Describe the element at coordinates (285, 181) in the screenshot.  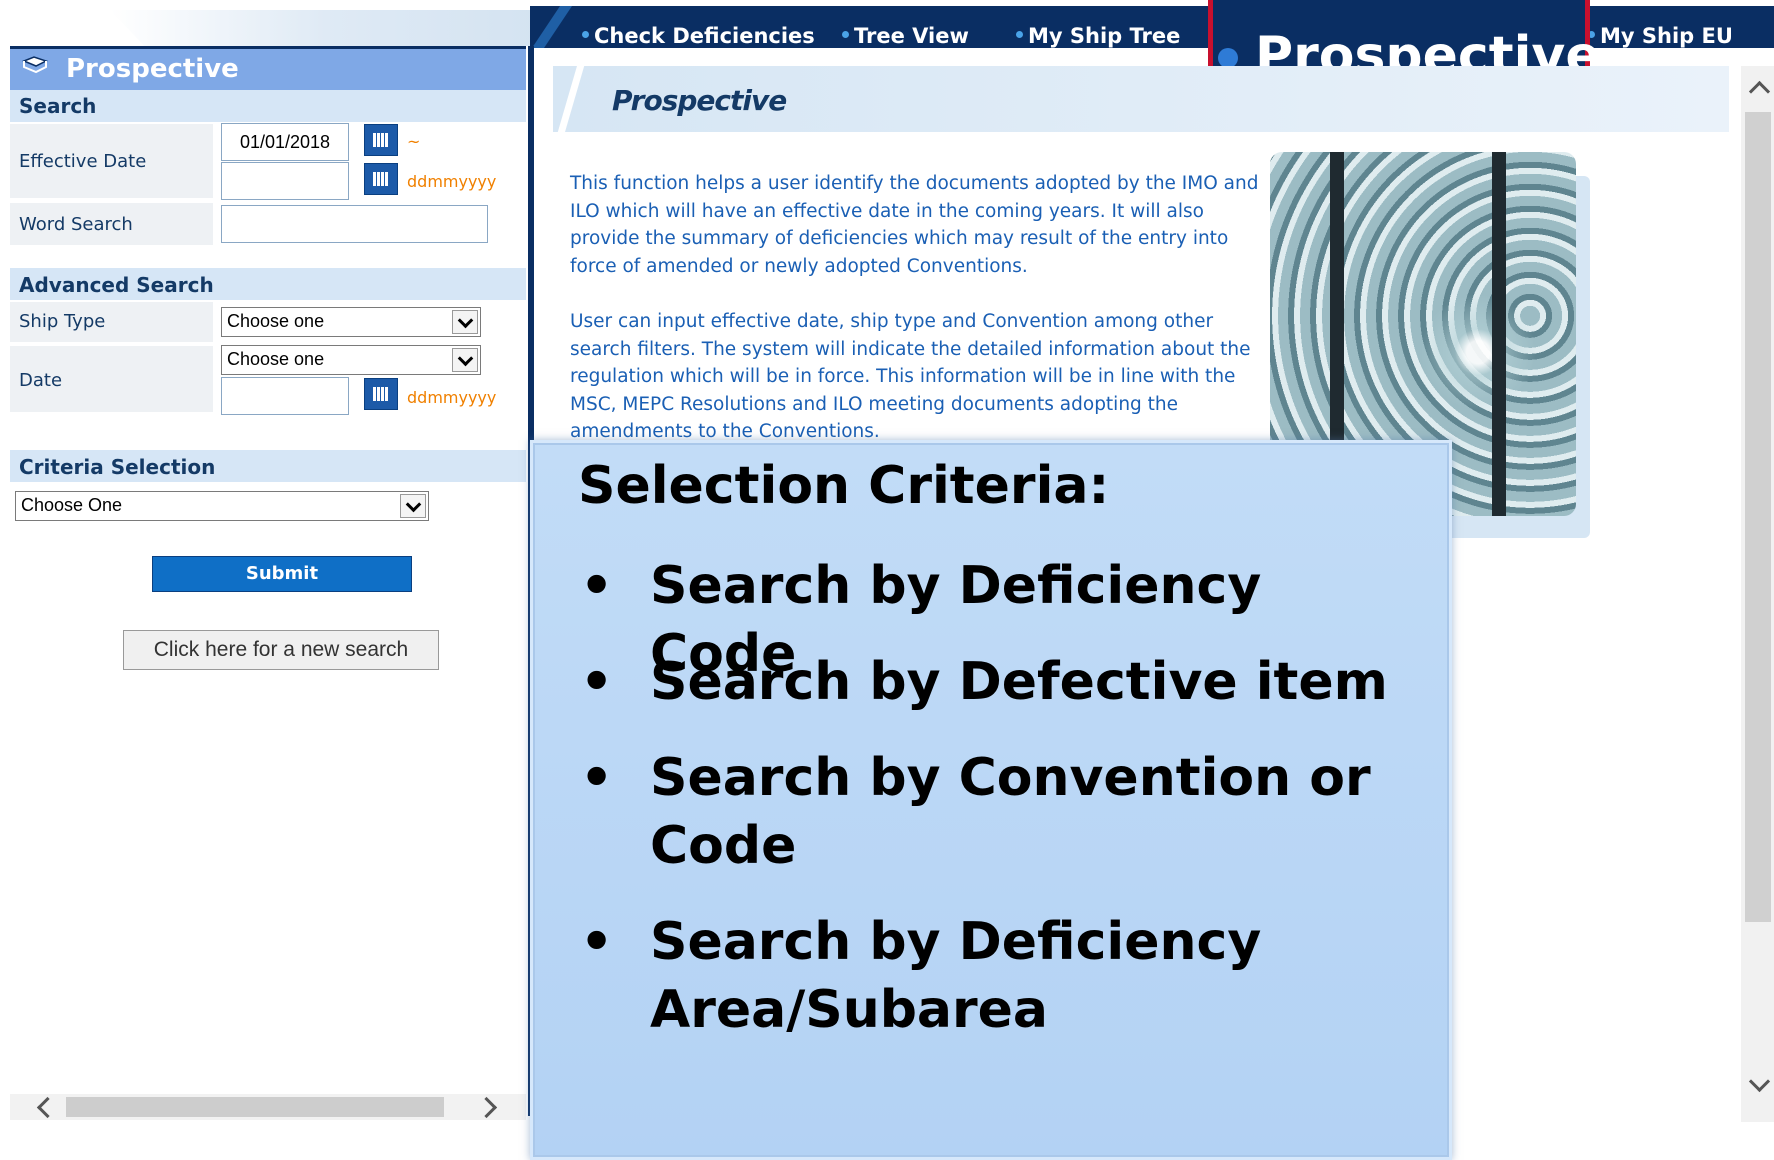
I see `effective-date-to-input` at that location.